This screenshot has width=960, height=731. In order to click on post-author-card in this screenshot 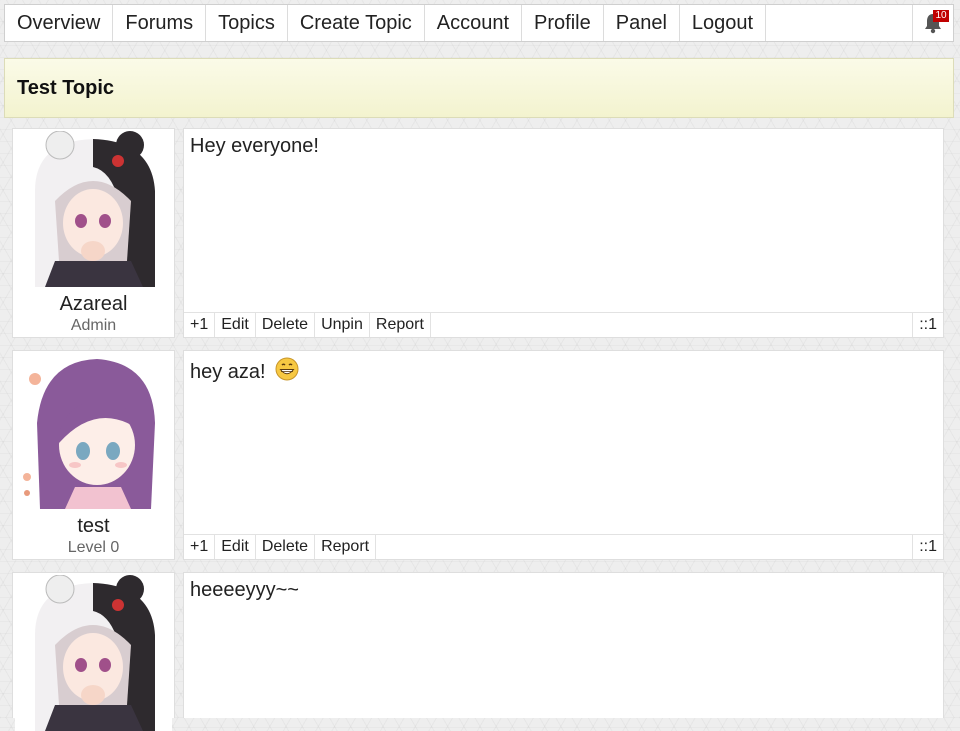, I will do `click(93, 651)`.